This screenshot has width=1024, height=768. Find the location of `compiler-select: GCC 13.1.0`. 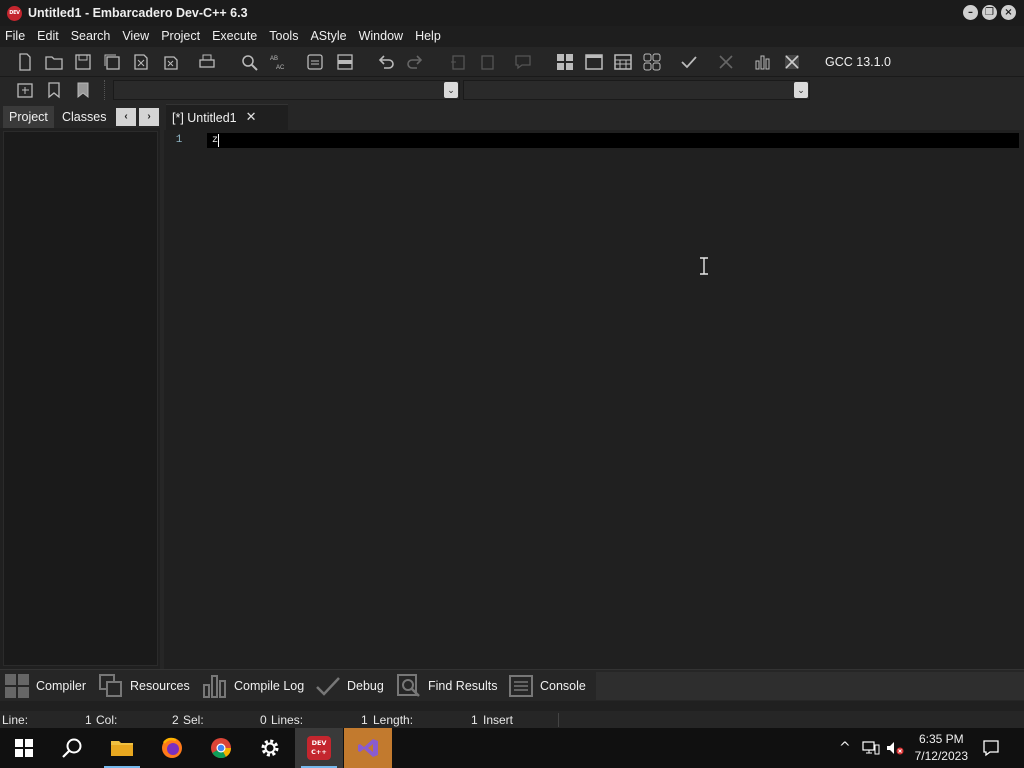

compiler-select: GCC 13.1.0 is located at coordinates (920, 62).